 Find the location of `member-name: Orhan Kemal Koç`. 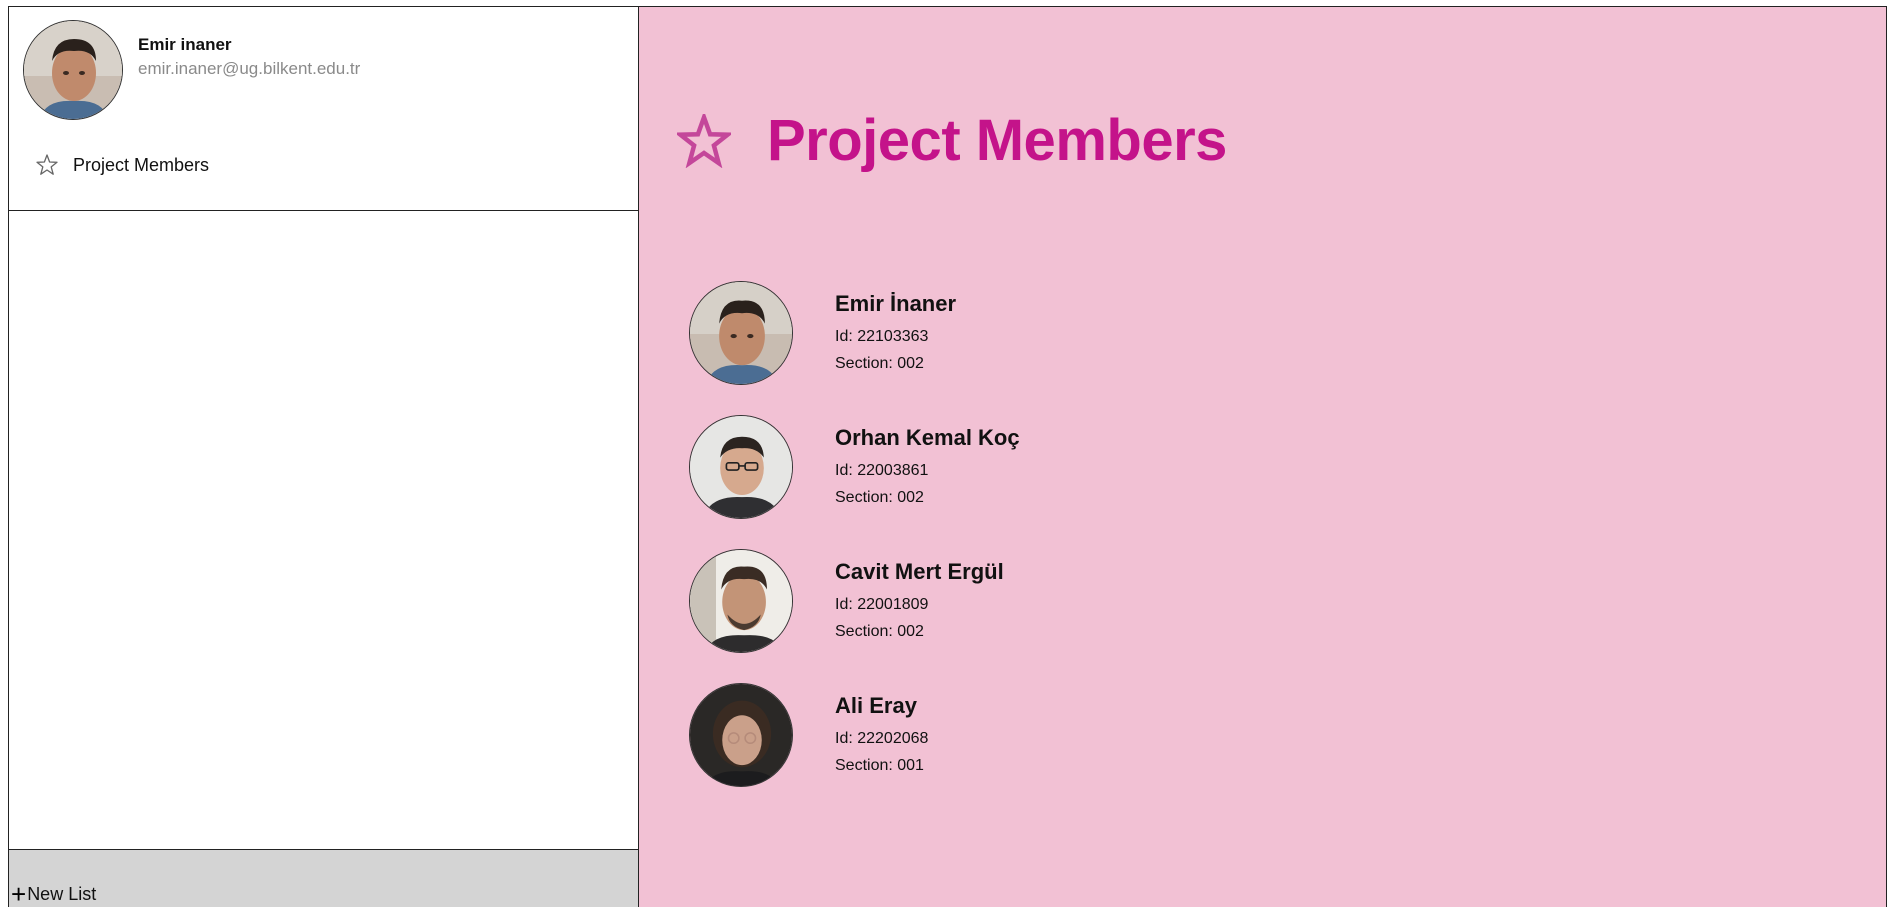

member-name: Orhan Kemal Koç is located at coordinates (927, 437).